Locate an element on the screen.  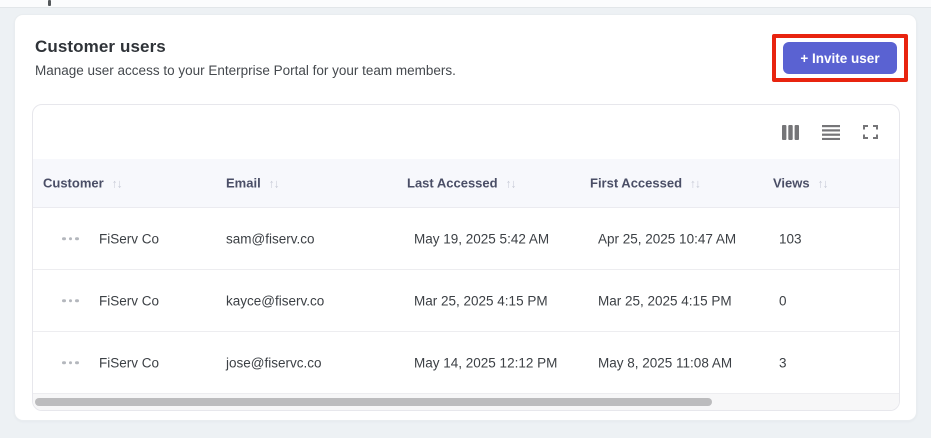
cell-last-accessed: May 14, 2025 12:12 PM is located at coordinates (486, 362).